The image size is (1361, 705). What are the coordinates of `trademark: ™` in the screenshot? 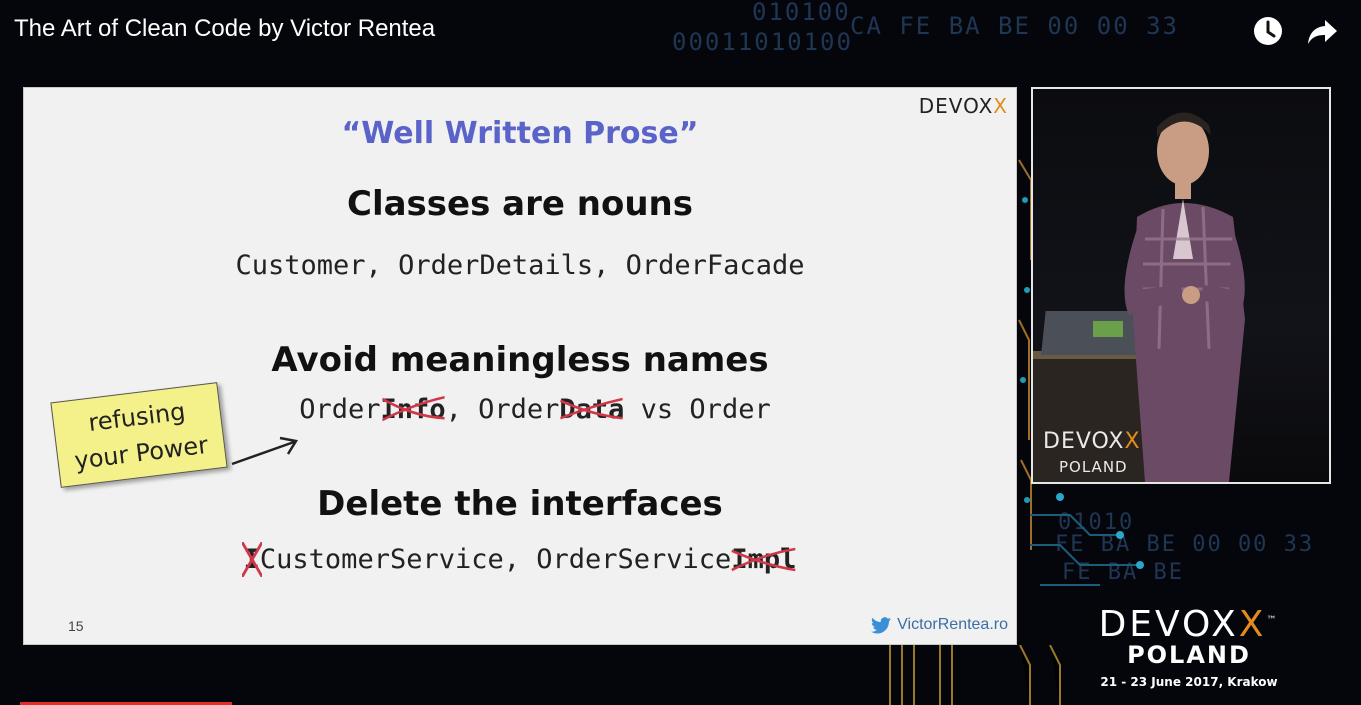 It's located at (1273, 620).